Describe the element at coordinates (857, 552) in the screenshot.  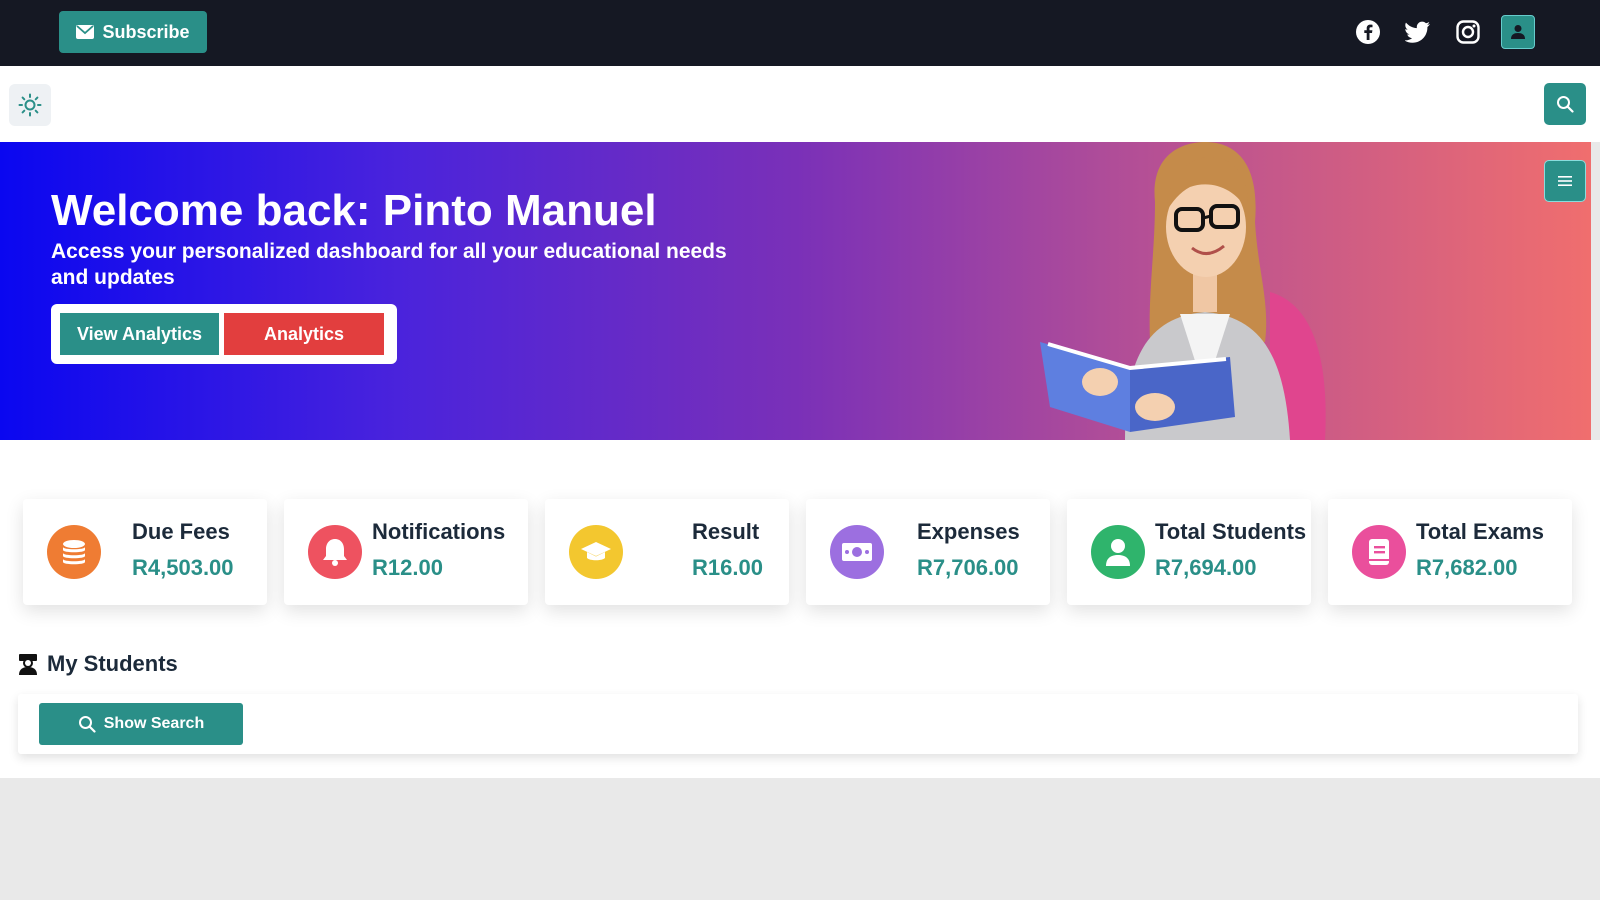
I see `money-bill-icon` at that location.